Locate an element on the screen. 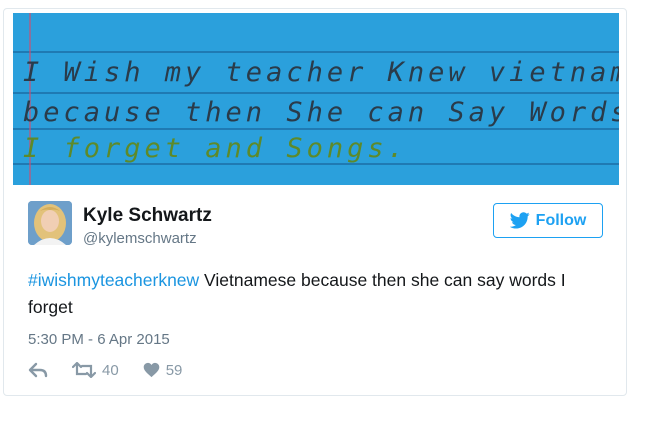  retweet-count: 40 is located at coordinates (110, 370).